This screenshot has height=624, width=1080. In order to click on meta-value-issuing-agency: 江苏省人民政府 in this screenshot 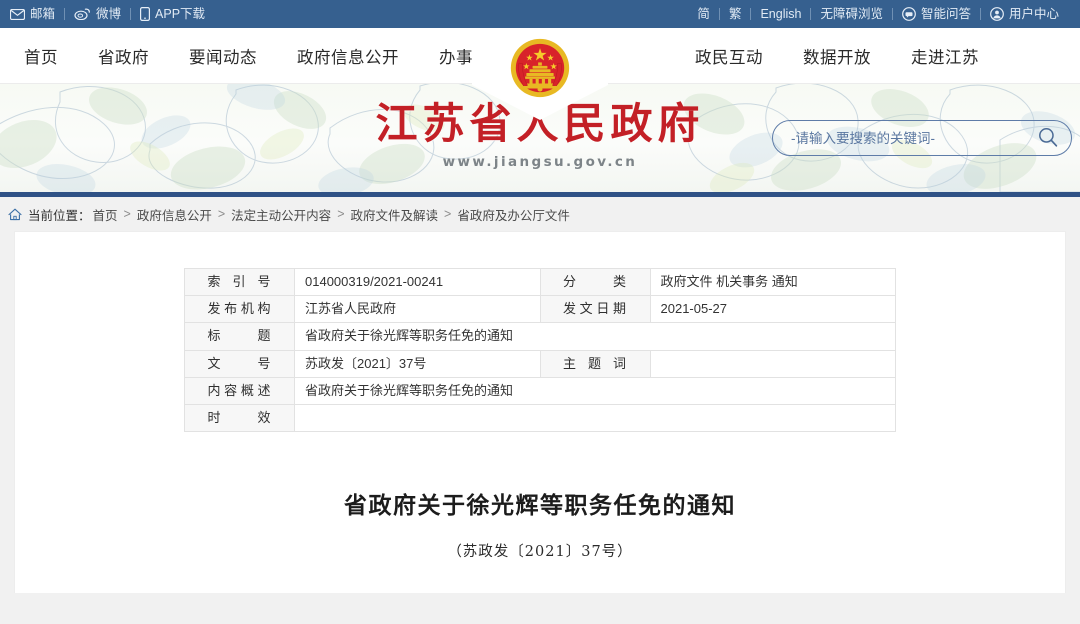, I will do `click(417, 309)`.